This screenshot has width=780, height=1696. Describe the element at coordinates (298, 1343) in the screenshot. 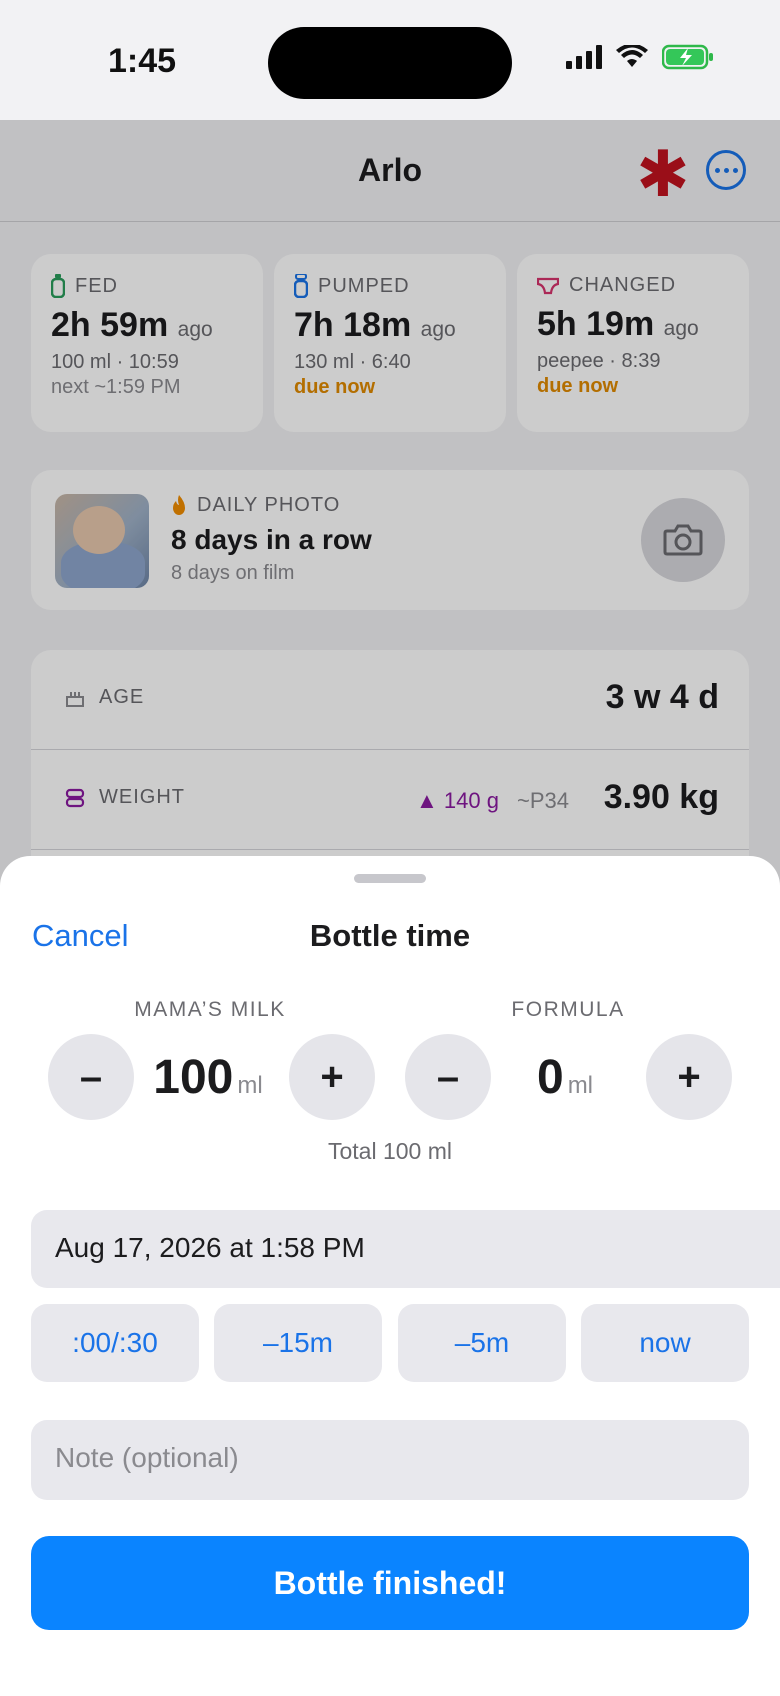

I see `minus-15m-button: –15m` at that location.